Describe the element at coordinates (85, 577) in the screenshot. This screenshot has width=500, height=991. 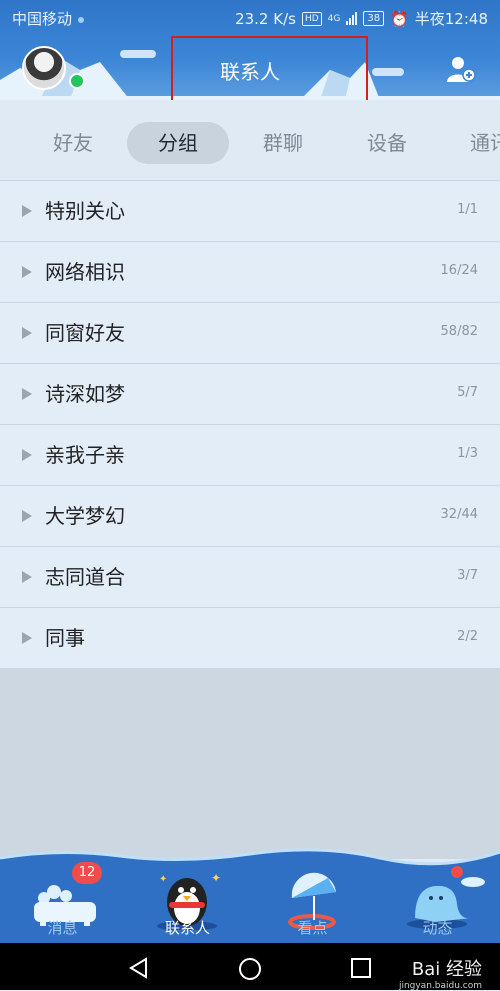
I see `group-name: 志同道合` at that location.